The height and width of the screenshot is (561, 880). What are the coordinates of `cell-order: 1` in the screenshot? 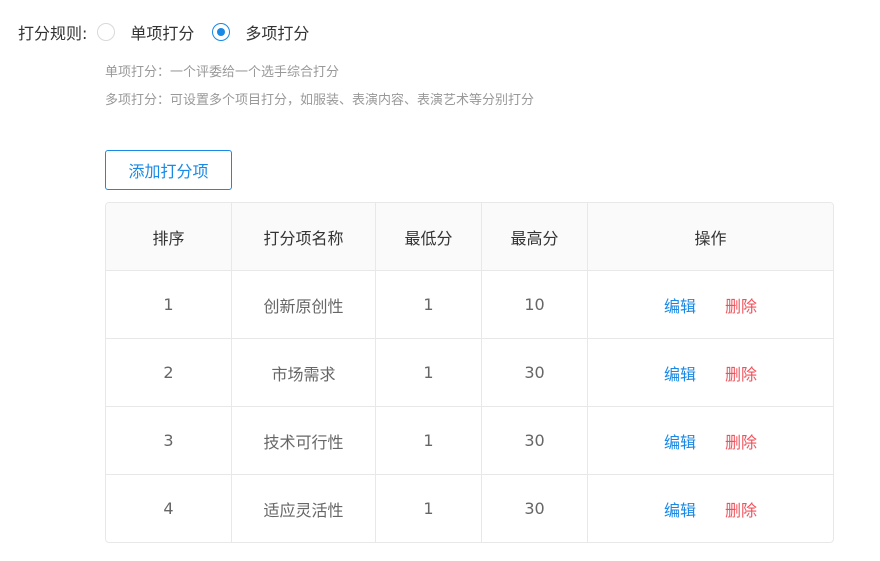 It's located at (169, 304).